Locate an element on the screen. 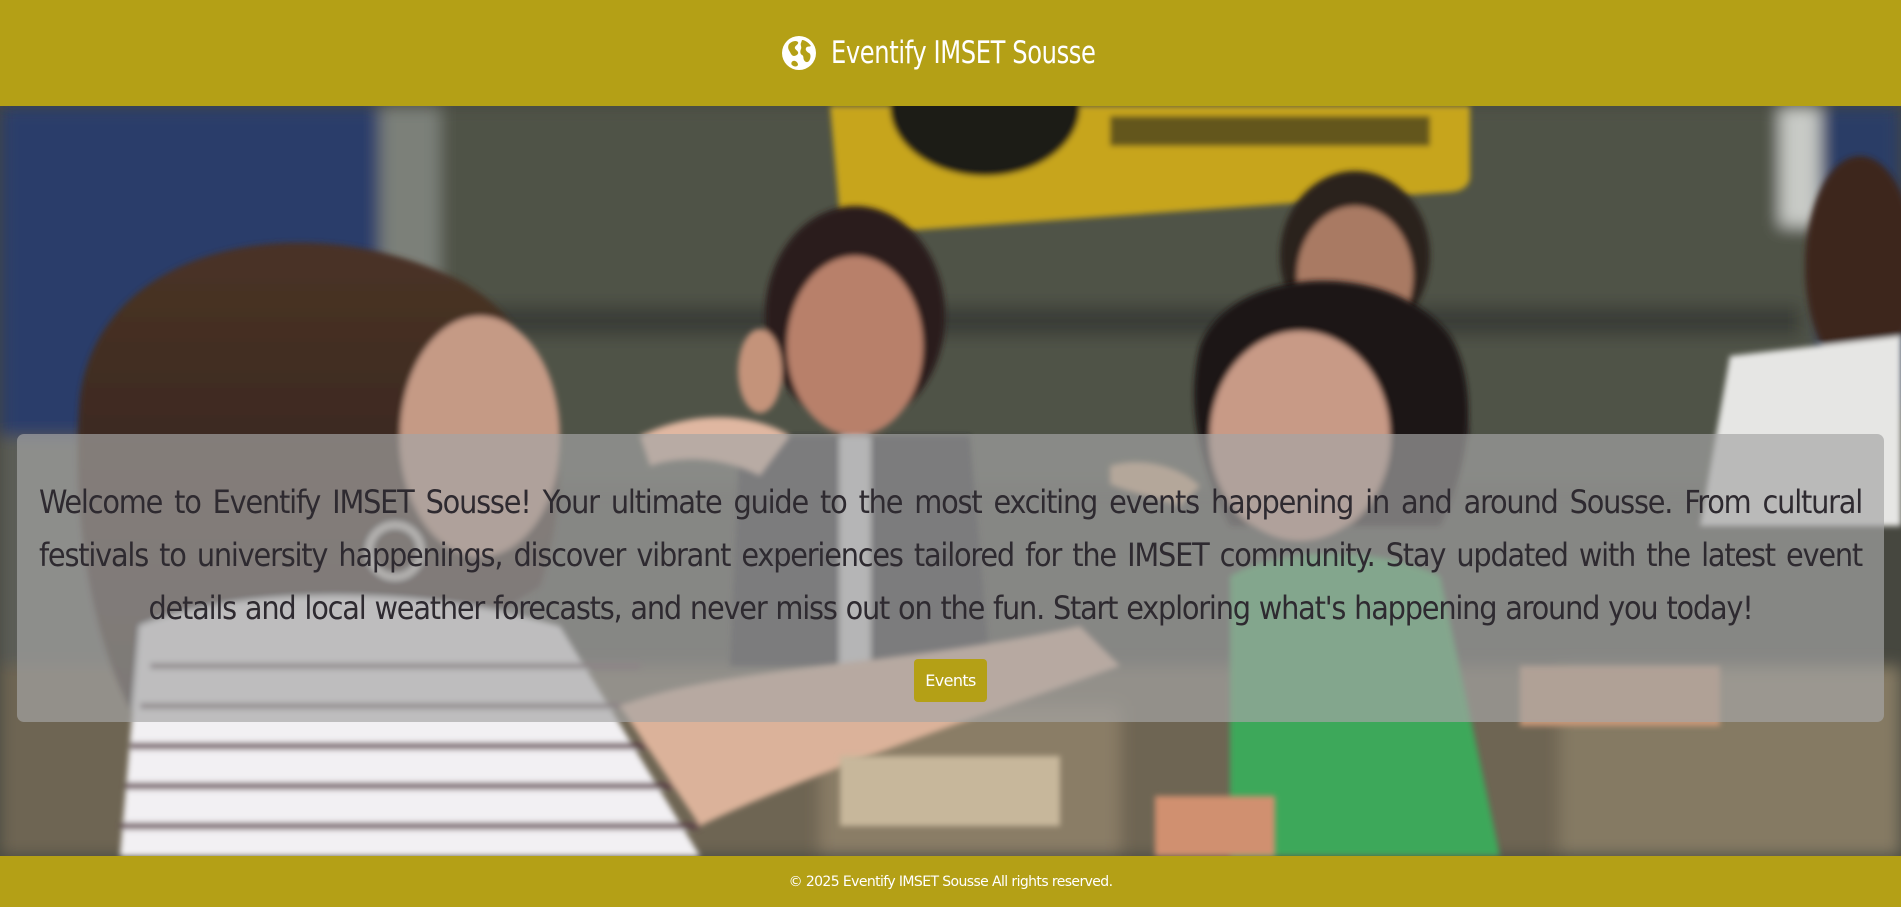 The image size is (1901, 907). site-header: Eventify IMSET Sousse is located at coordinates (950, 53).